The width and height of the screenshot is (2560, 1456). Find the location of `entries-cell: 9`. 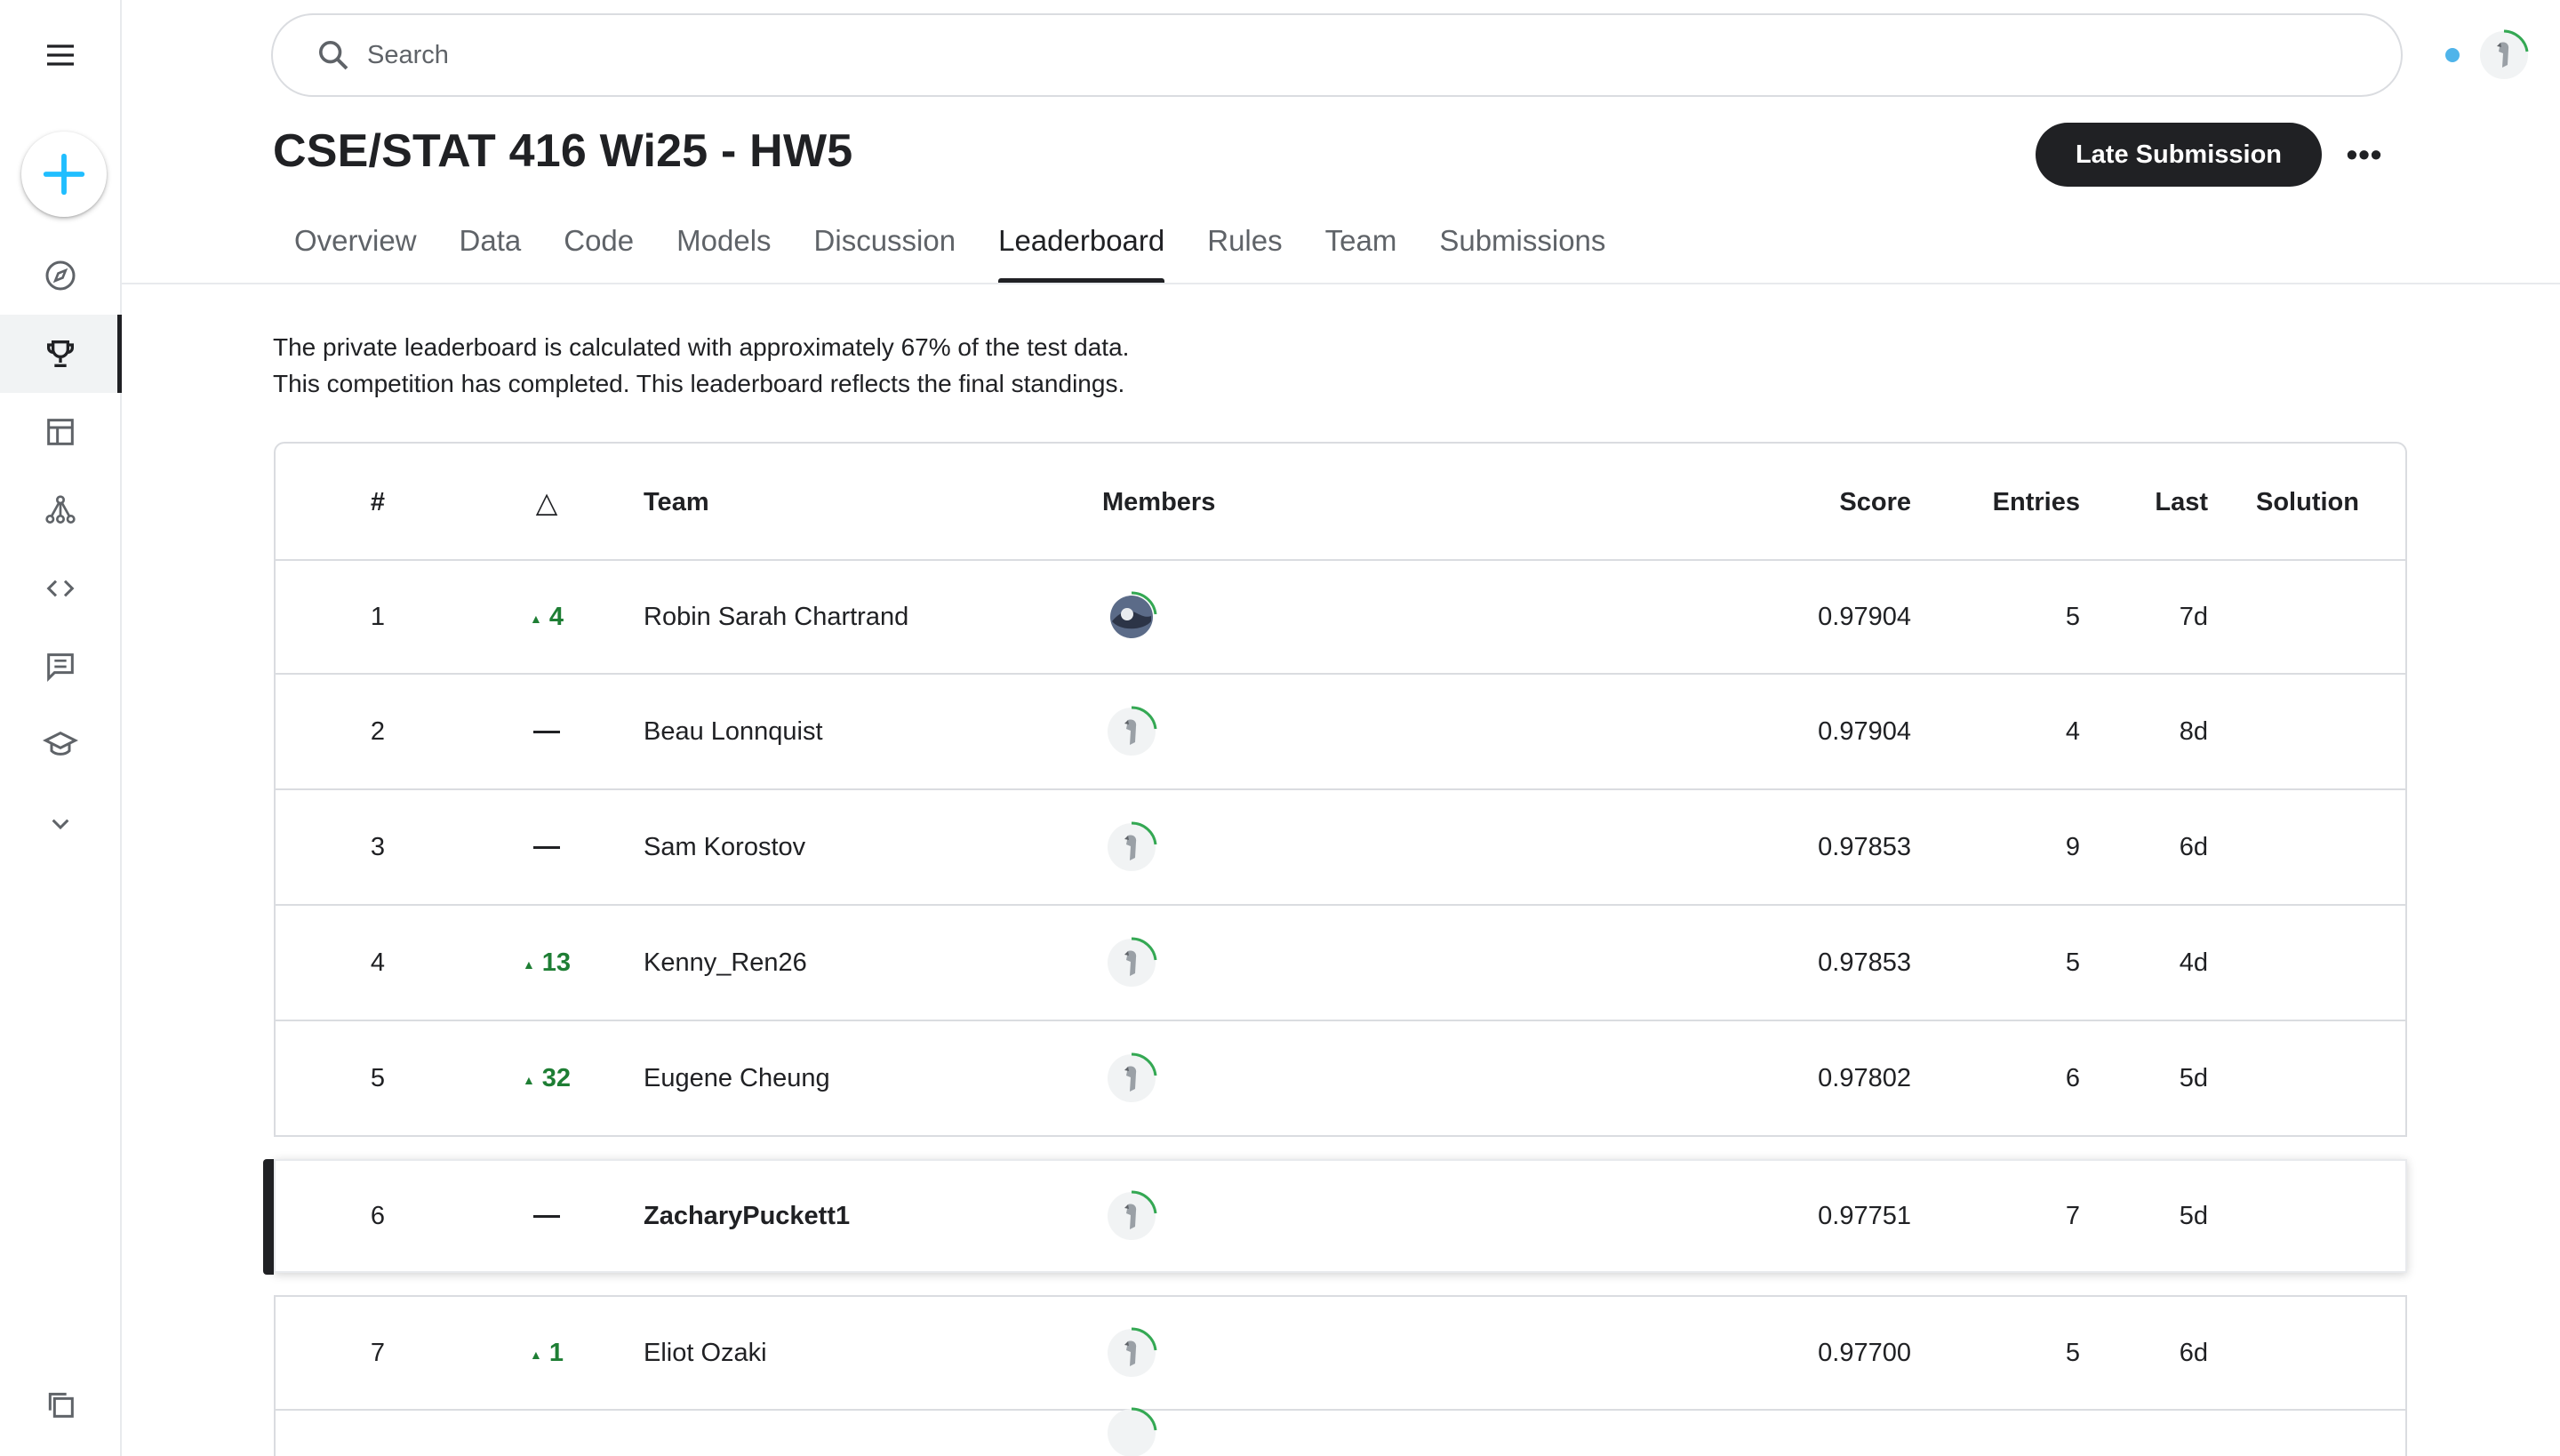

entries-cell: 9 is located at coordinates (2072, 846).